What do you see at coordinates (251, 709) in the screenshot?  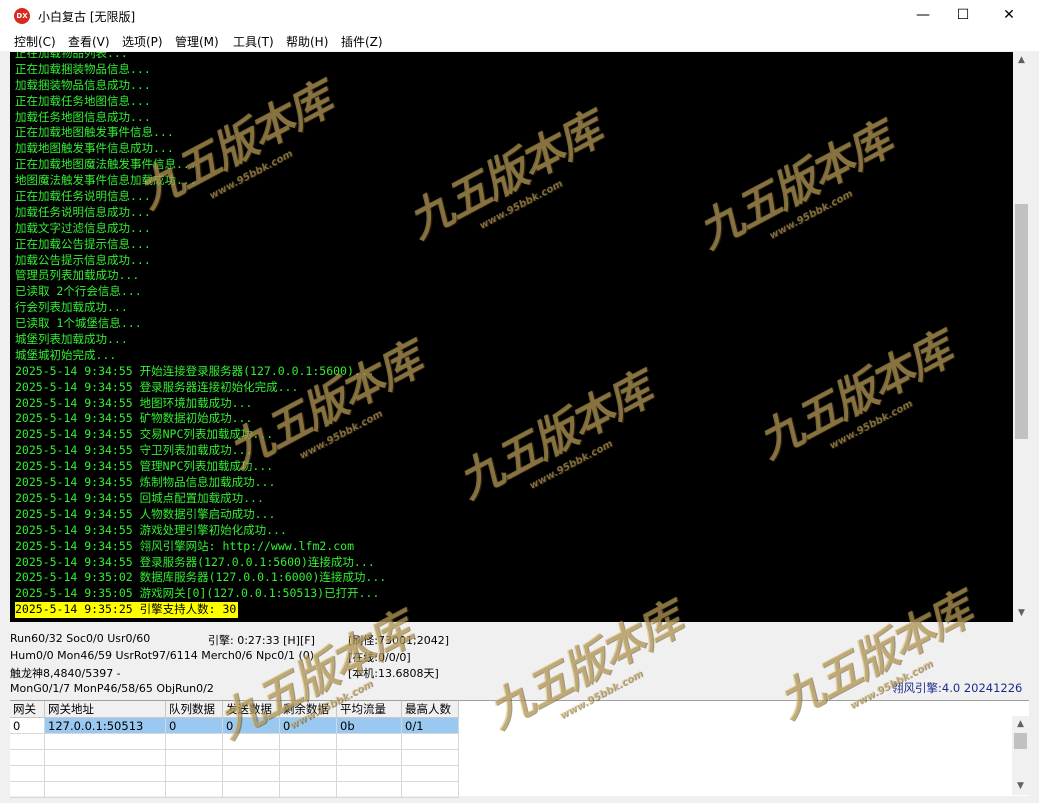 I see `col-sent: 发送数据` at bounding box center [251, 709].